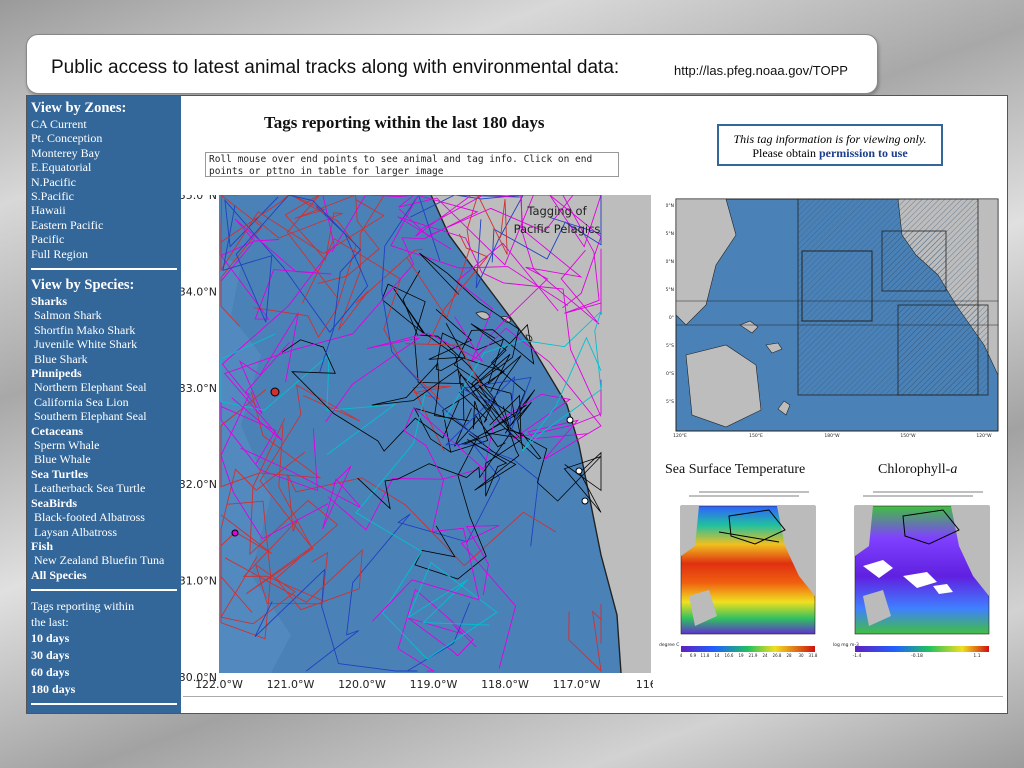 This screenshot has width=1024, height=768. Describe the element at coordinates (104, 124) in the screenshot. I see `zone-link: CA Current` at that location.